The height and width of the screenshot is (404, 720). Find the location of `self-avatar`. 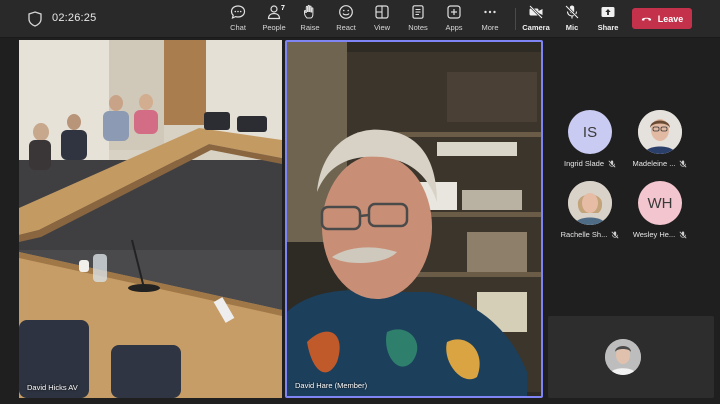

self-avatar is located at coordinates (623, 357).